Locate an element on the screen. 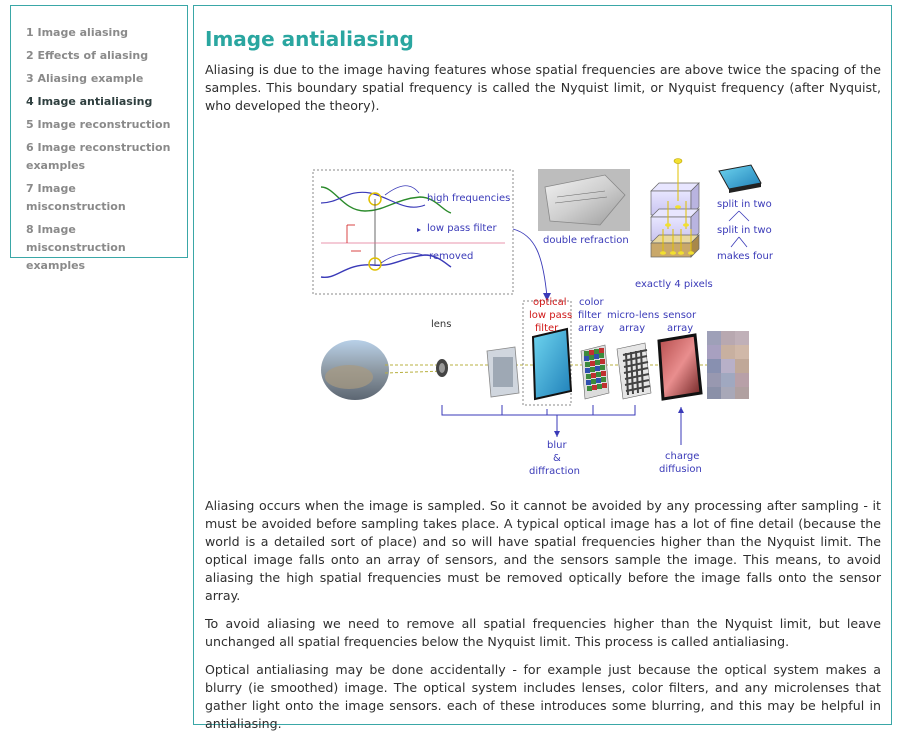 The height and width of the screenshot is (733, 899). nav-item-image-aliasing: 1 Image aliasing is located at coordinates (101, 33).